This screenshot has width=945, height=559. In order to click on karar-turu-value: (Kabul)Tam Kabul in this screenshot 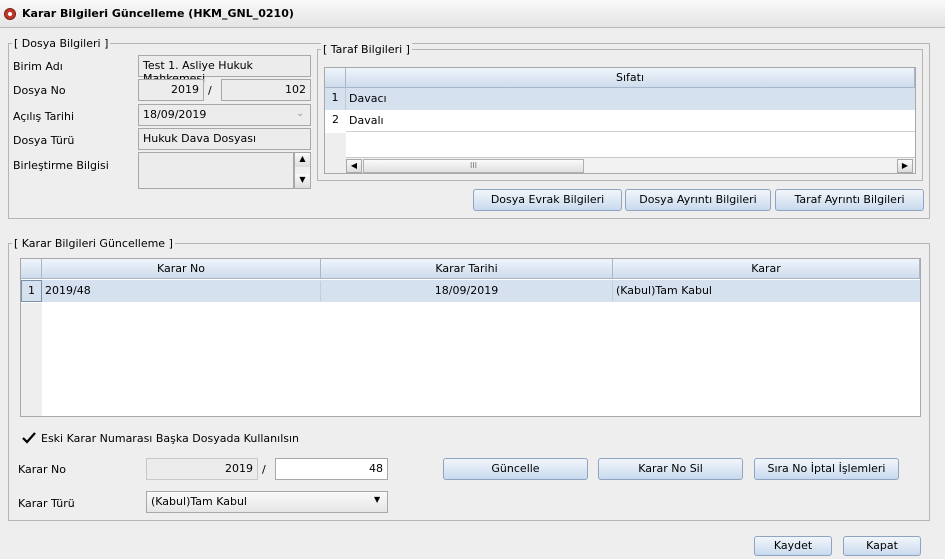, I will do `click(199, 501)`.